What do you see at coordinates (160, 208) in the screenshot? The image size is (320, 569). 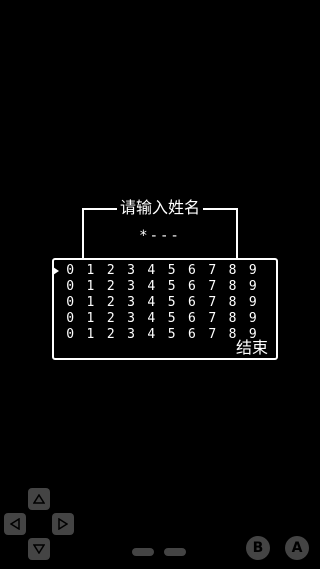 I see `name-entry-title: 请输入姓名` at bounding box center [160, 208].